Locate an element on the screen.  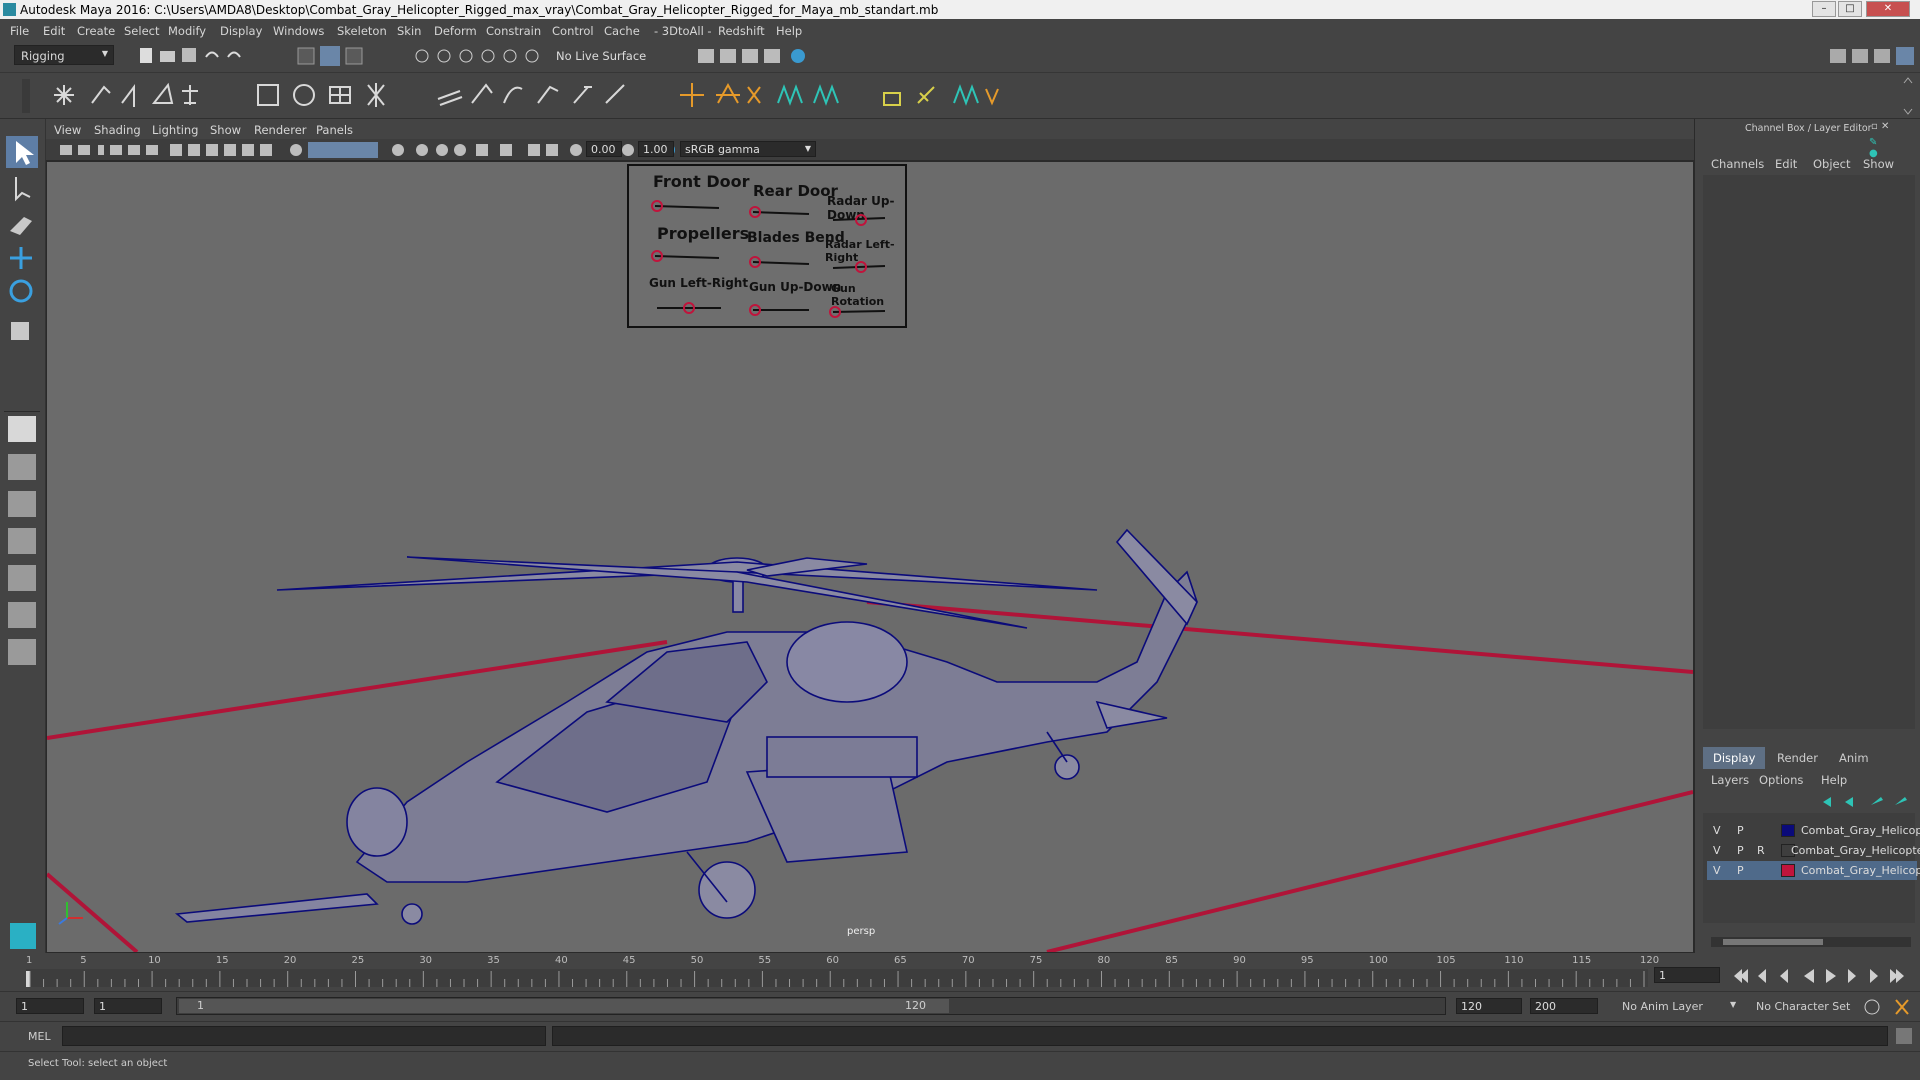
render-icons is located at coordinates (751, 56).